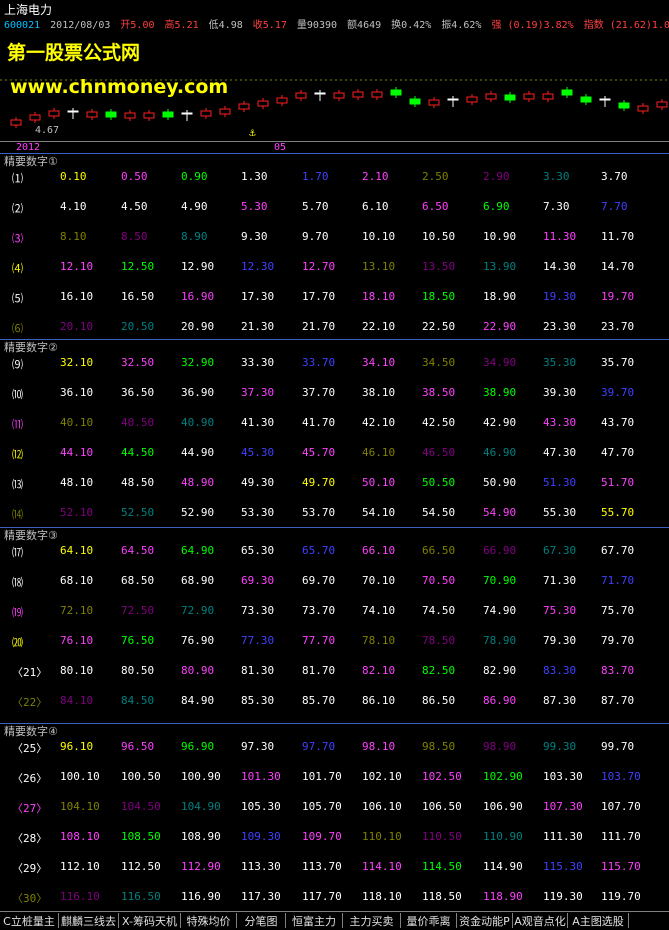  I want to click on indicator-value: 20.50, so click(138, 326).